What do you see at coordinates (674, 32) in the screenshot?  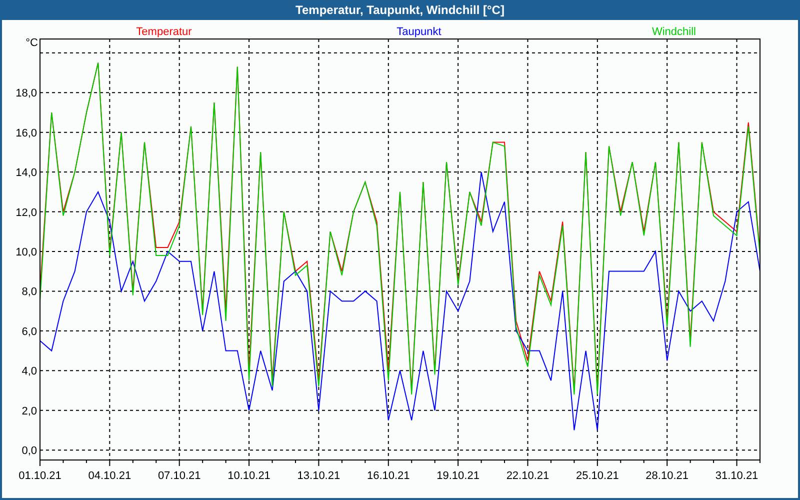 I see `legend-label: Windchill` at bounding box center [674, 32].